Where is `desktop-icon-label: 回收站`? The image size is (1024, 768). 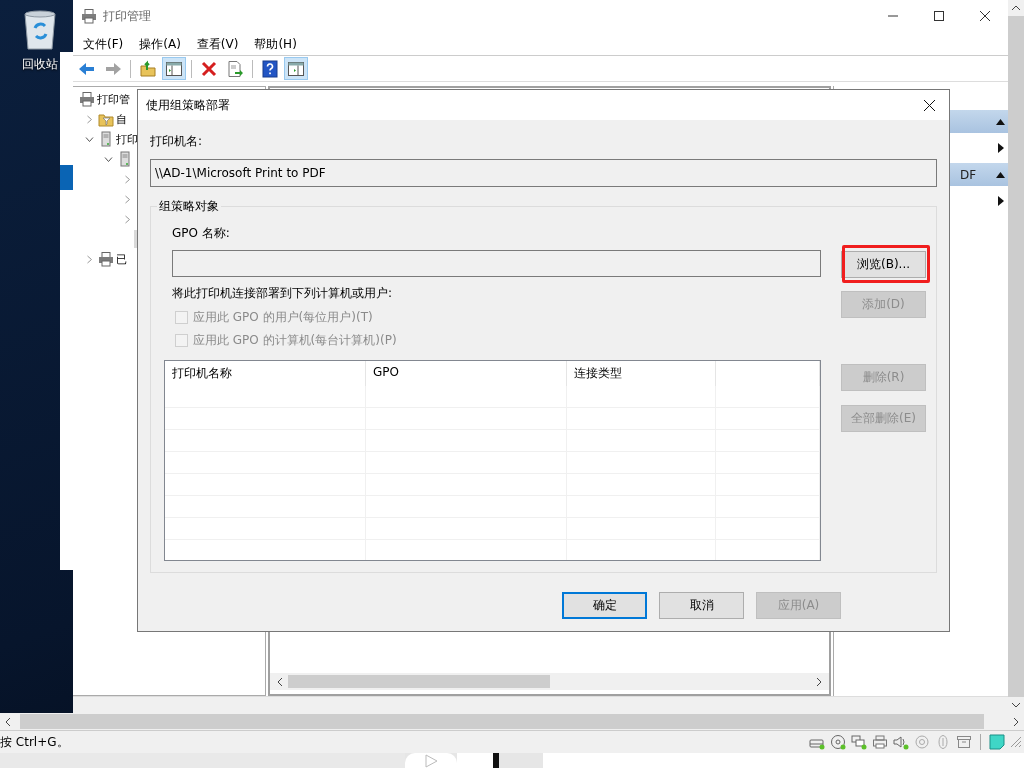
desktop-icon-label: 回收站 is located at coordinates (40, 64).